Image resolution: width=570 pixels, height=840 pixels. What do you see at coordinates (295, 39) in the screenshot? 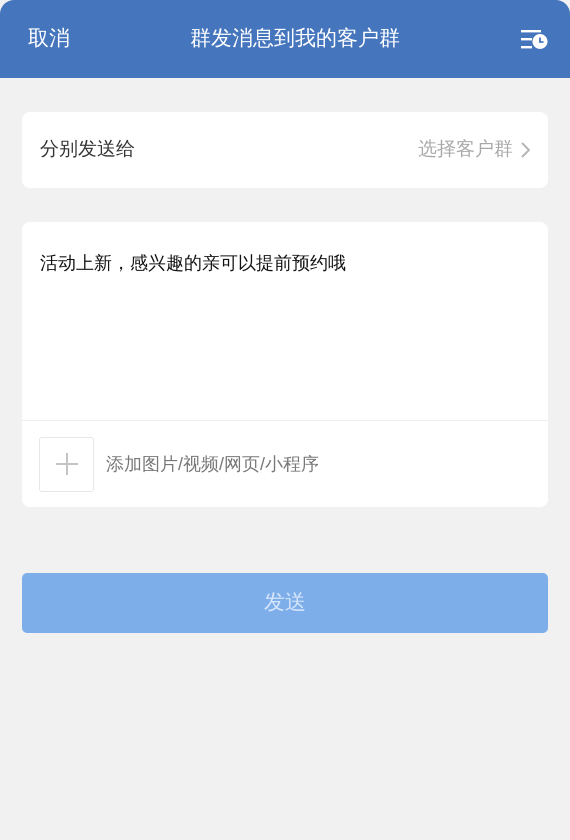
I see `page-title: 群发消息到我的客户群` at bounding box center [295, 39].